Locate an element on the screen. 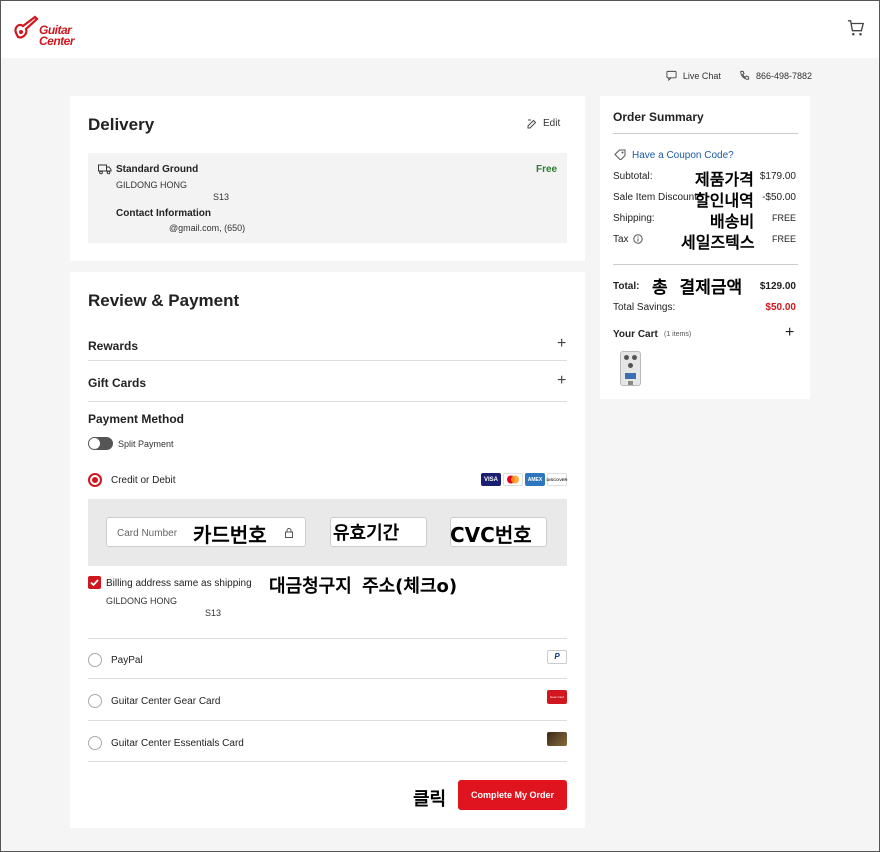 The height and width of the screenshot is (852, 880). annotation-cvc: CVC번호 is located at coordinates (491, 535).